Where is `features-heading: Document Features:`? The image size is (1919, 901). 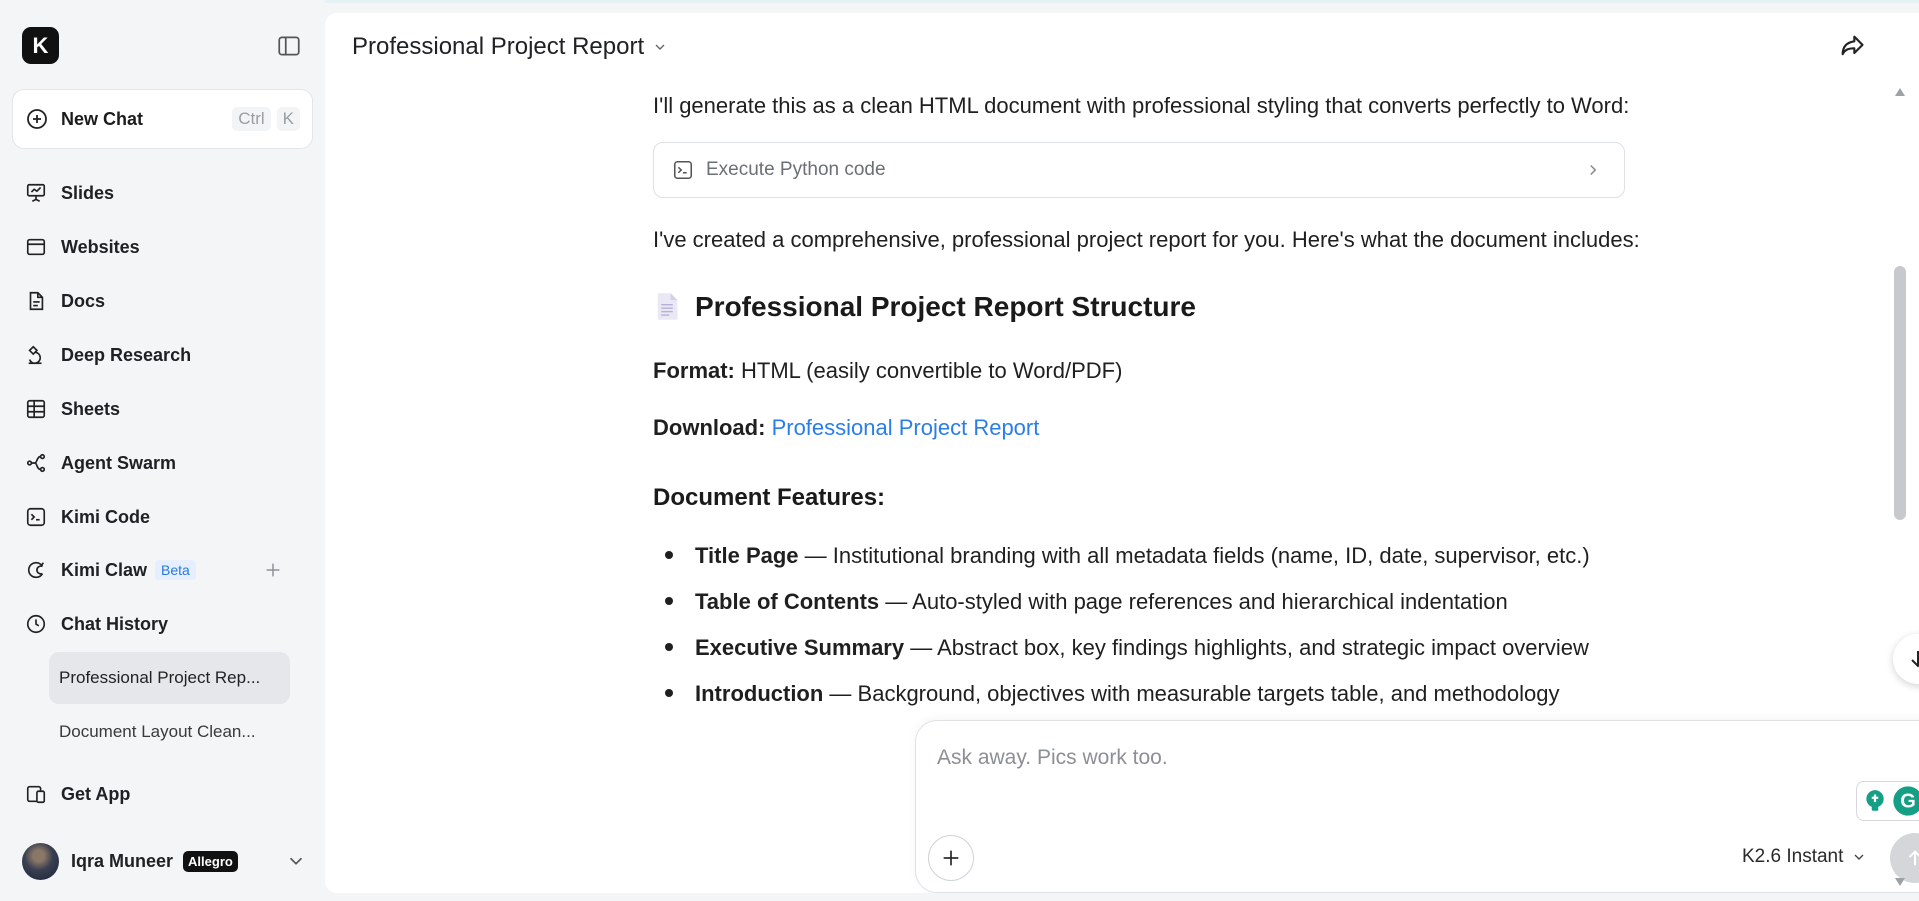
features-heading: Document Features: is located at coordinates (769, 497).